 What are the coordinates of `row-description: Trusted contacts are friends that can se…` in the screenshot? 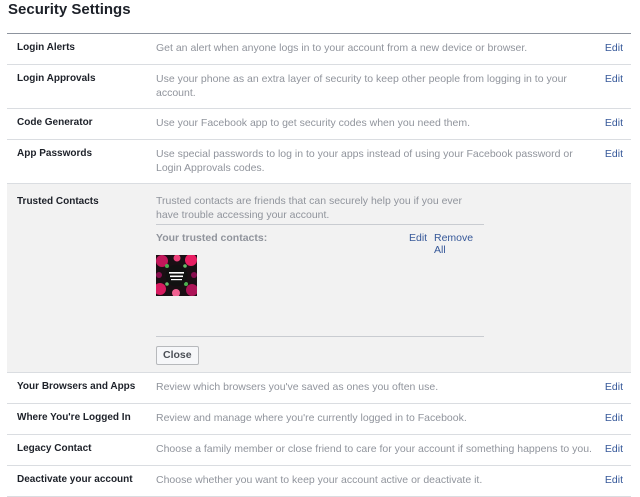 It's located at (309, 208).